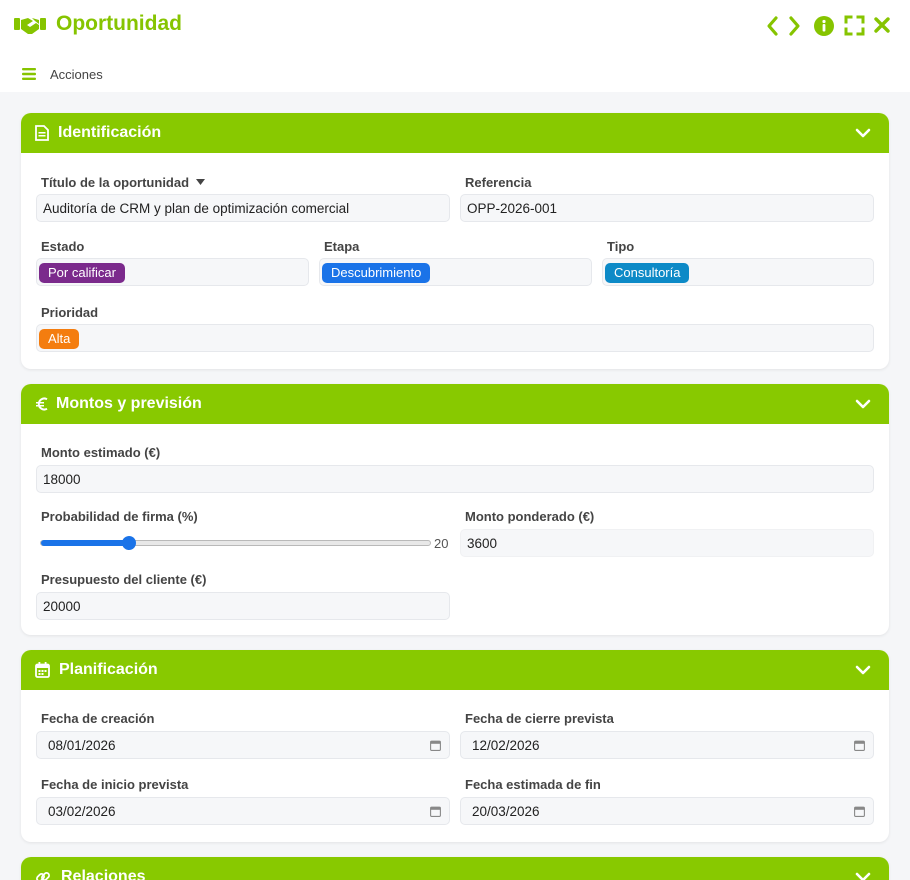 The height and width of the screenshot is (880, 910). I want to click on monto-ponderado-label: Monto ponderado (€), so click(530, 516).